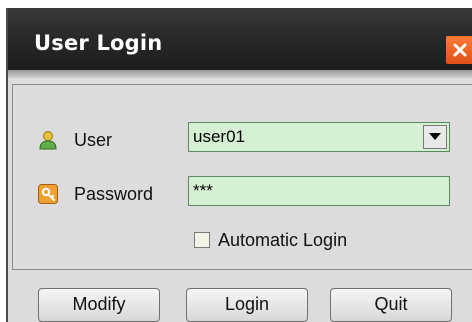  What do you see at coordinates (240, 74) in the screenshot?
I see `title-separator` at bounding box center [240, 74].